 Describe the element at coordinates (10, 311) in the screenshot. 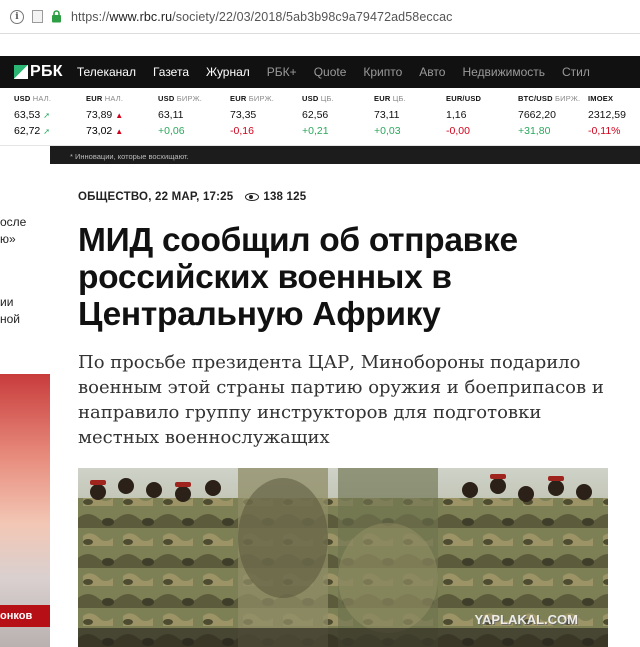

I see `left-news-item-2: ии ной` at that location.